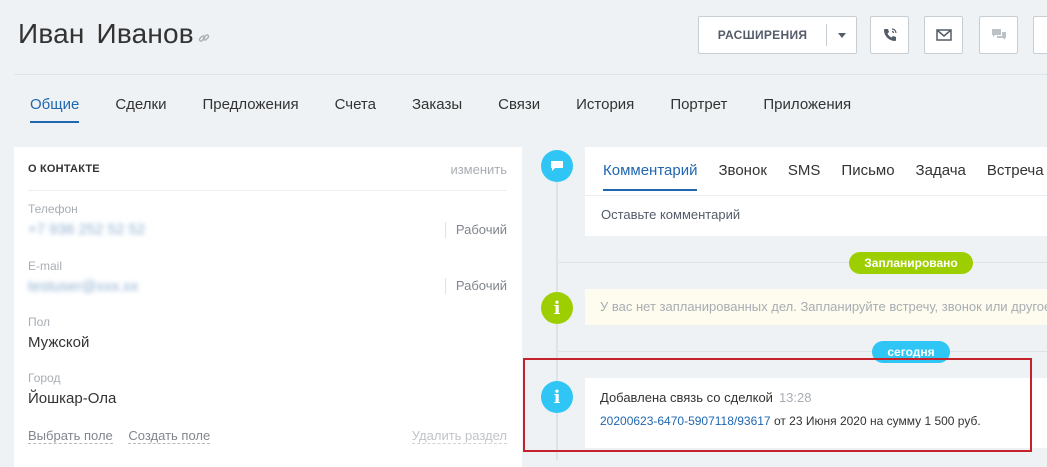  Describe the element at coordinates (650, 176) in the screenshot. I see `tab-comment: Комментарий` at that location.